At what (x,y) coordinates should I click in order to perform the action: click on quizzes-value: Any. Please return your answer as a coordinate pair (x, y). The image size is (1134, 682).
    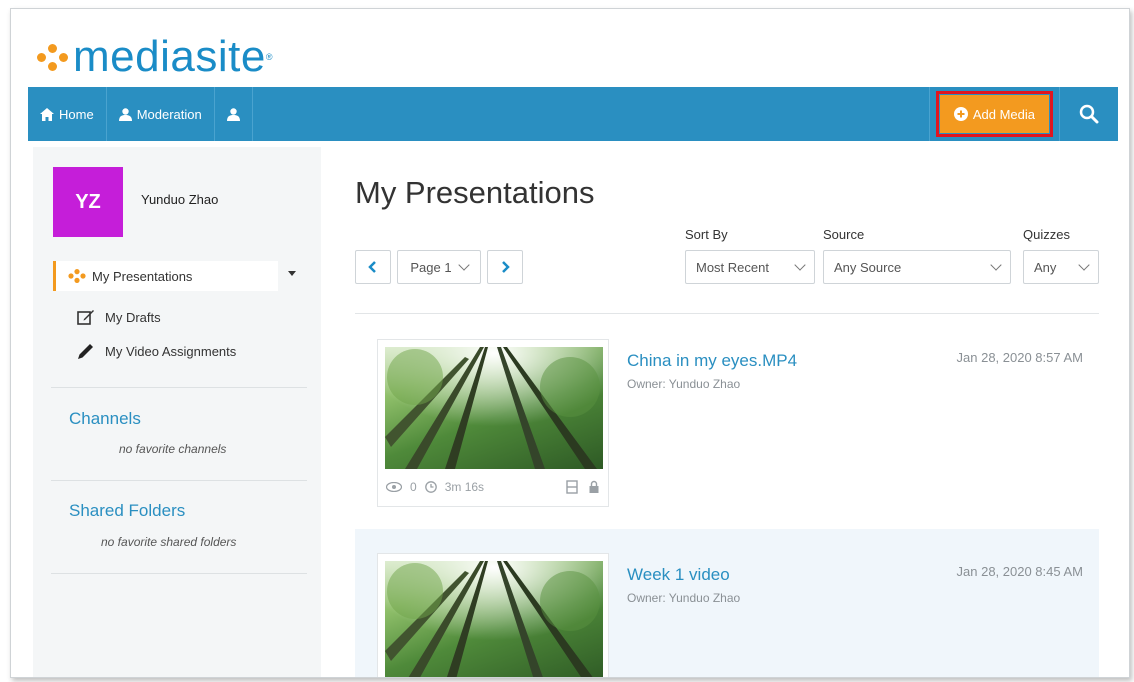
    Looking at the image, I should click on (1045, 267).